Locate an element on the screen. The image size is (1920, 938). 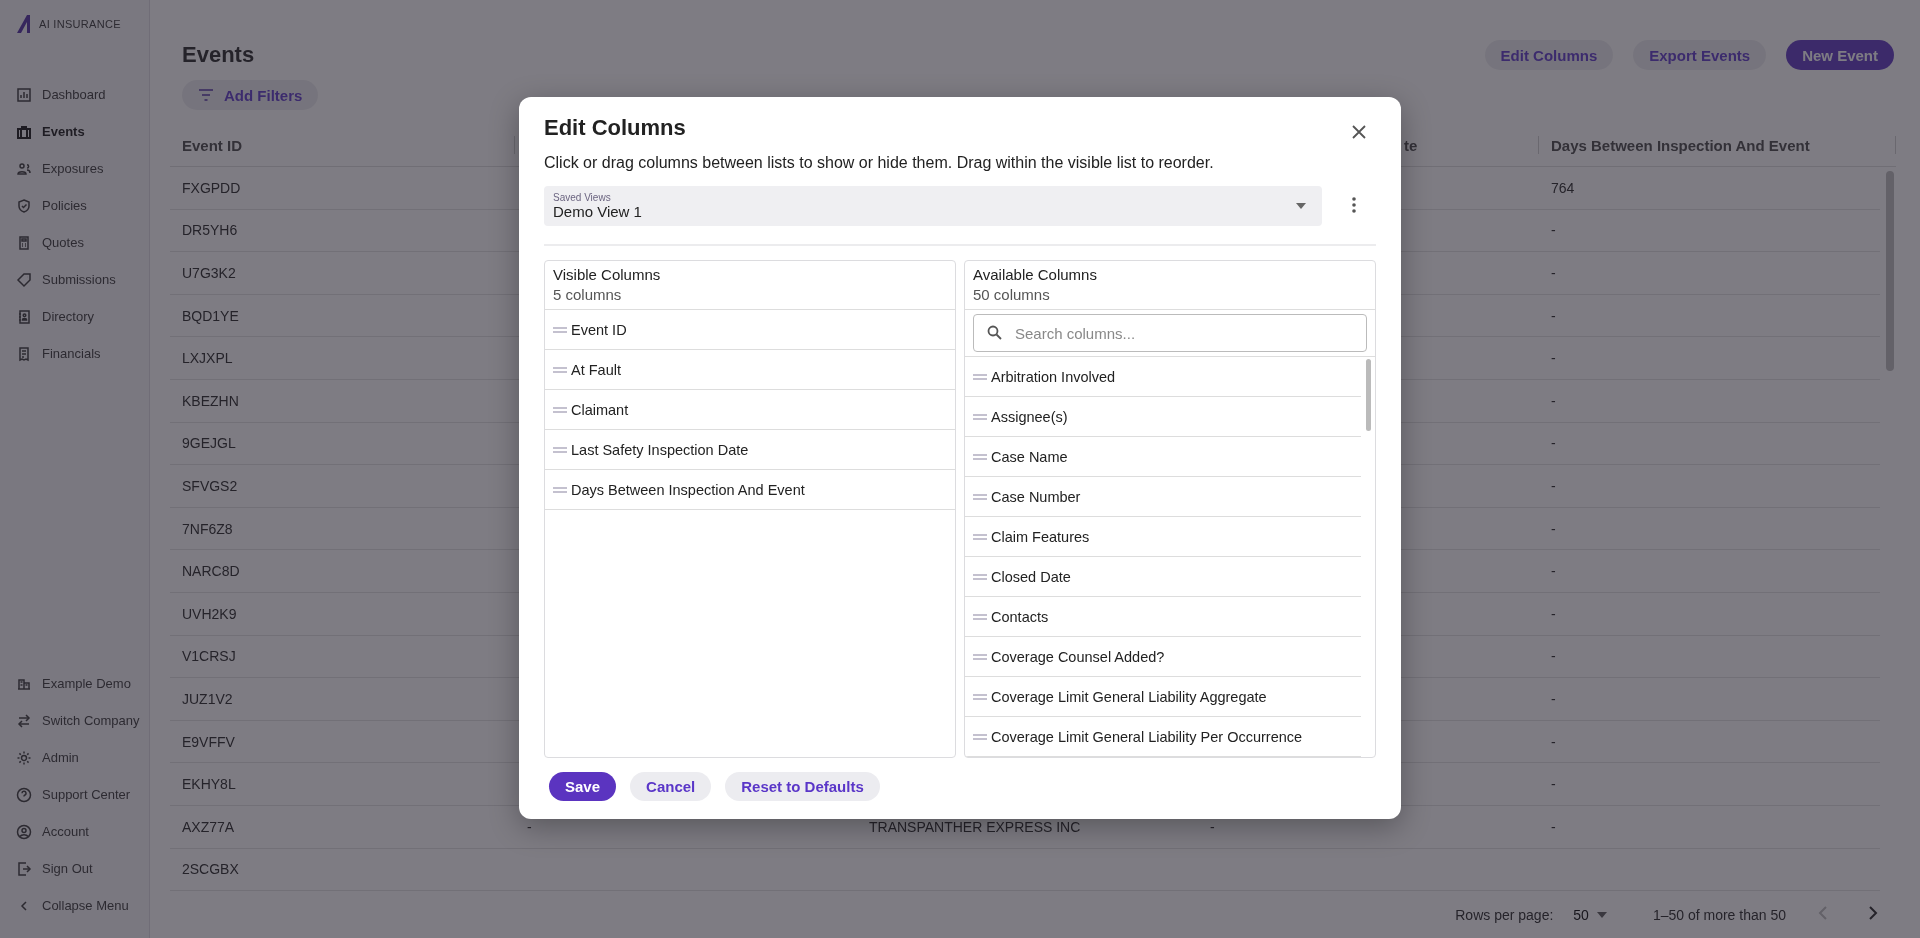
action-button: Export Events is located at coordinates (1700, 55).